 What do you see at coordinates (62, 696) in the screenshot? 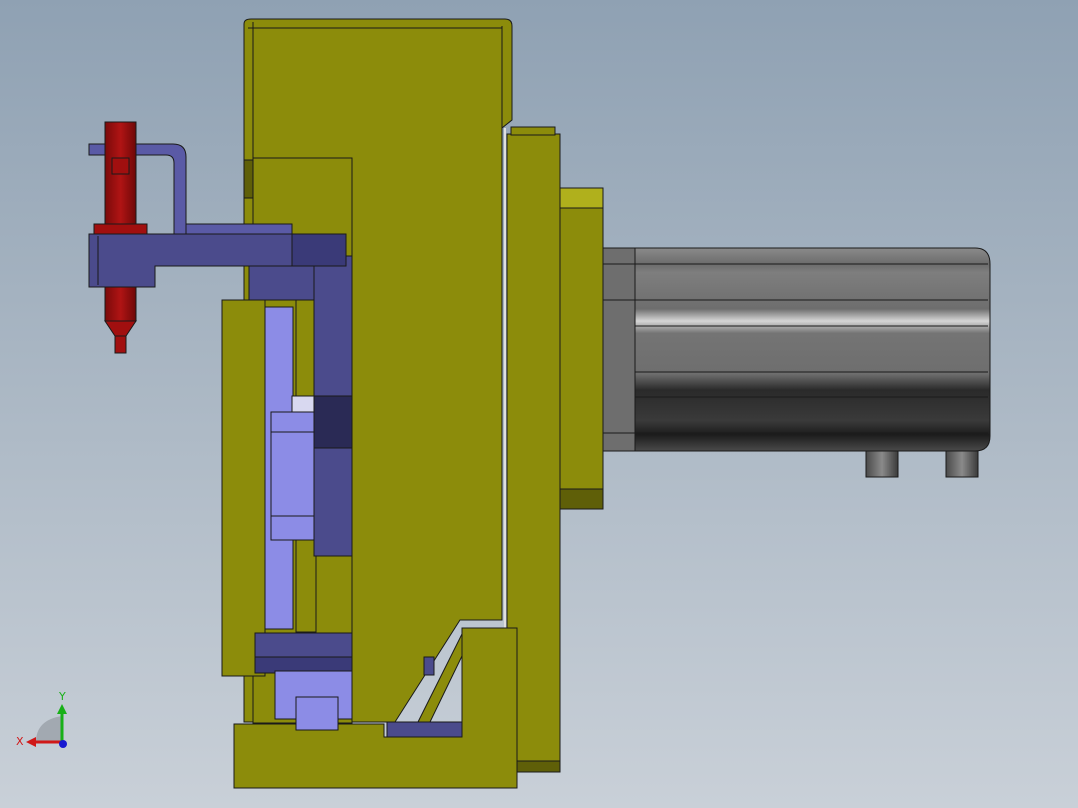
I see `y-axis-label: Y` at bounding box center [62, 696].